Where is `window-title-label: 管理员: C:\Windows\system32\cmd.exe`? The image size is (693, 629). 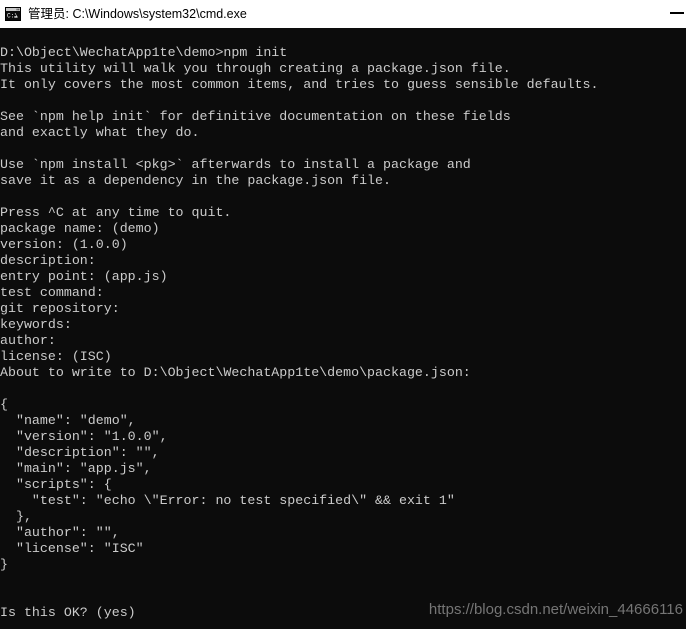 window-title-label: 管理员: C:\Windows\system32\cmd.exe is located at coordinates (137, 14).